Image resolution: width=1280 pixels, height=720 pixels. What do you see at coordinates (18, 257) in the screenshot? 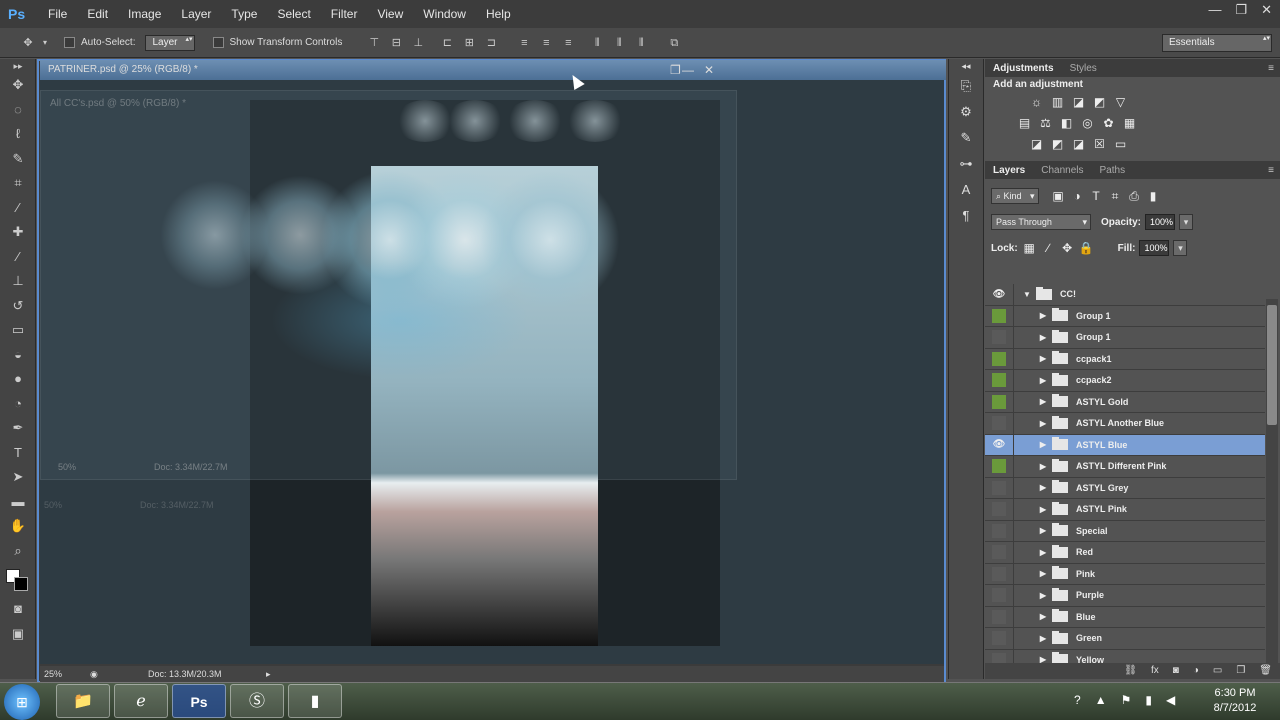
I see `brush-tool-icon: ∕` at bounding box center [18, 257].